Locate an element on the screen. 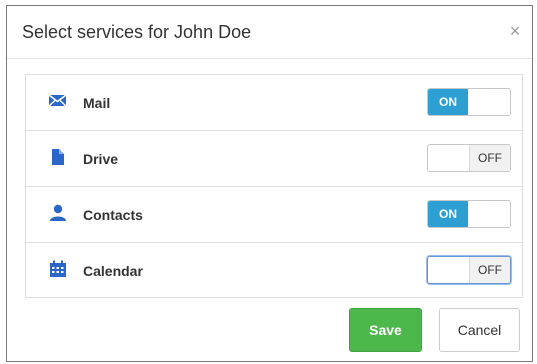 Image resolution: width=537 pixels, height=364 pixels. service-row-calendar: Calendar OFF is located at coordinates (274, 271).